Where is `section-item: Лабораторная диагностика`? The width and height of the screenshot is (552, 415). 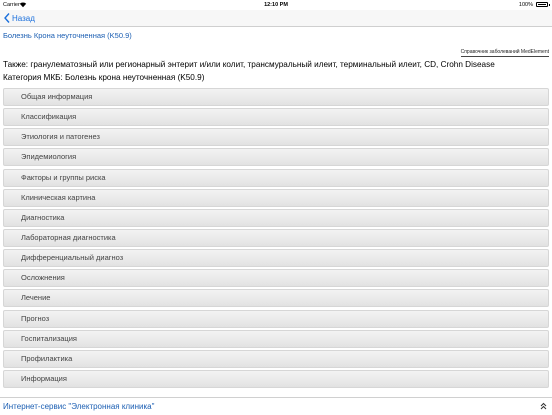
section-item: Лабораторная диагностика is located at coordinates (276, 237).